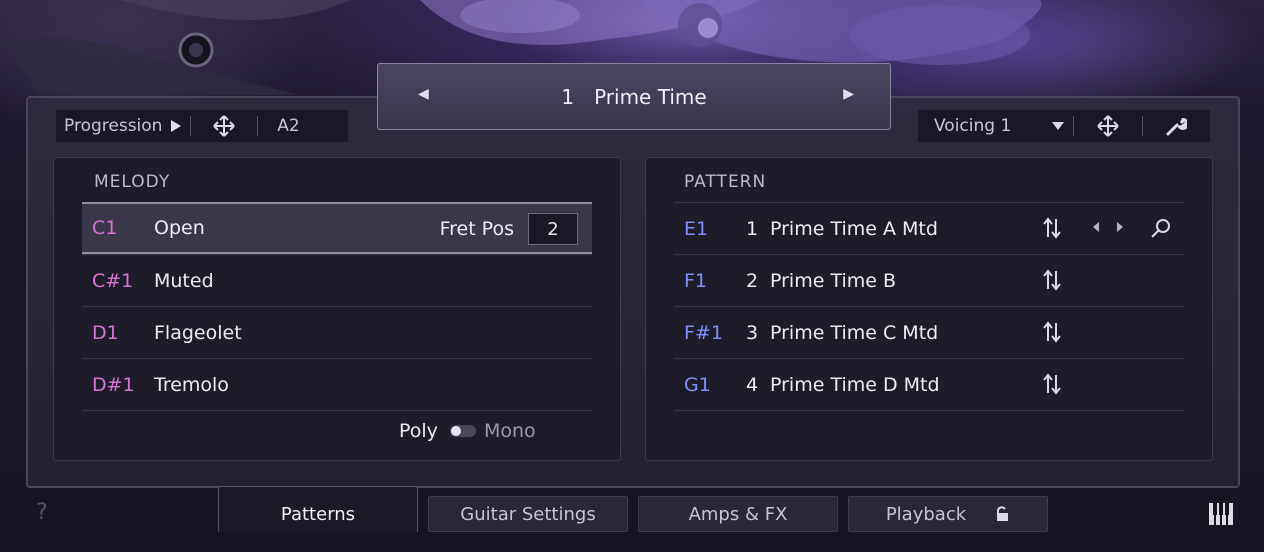 Image resolution: width=1264 pixels, height=552 pixels. Describe the element at coordinates (105, 228) in the screenshot. I see `melody-note: C1` at that location.